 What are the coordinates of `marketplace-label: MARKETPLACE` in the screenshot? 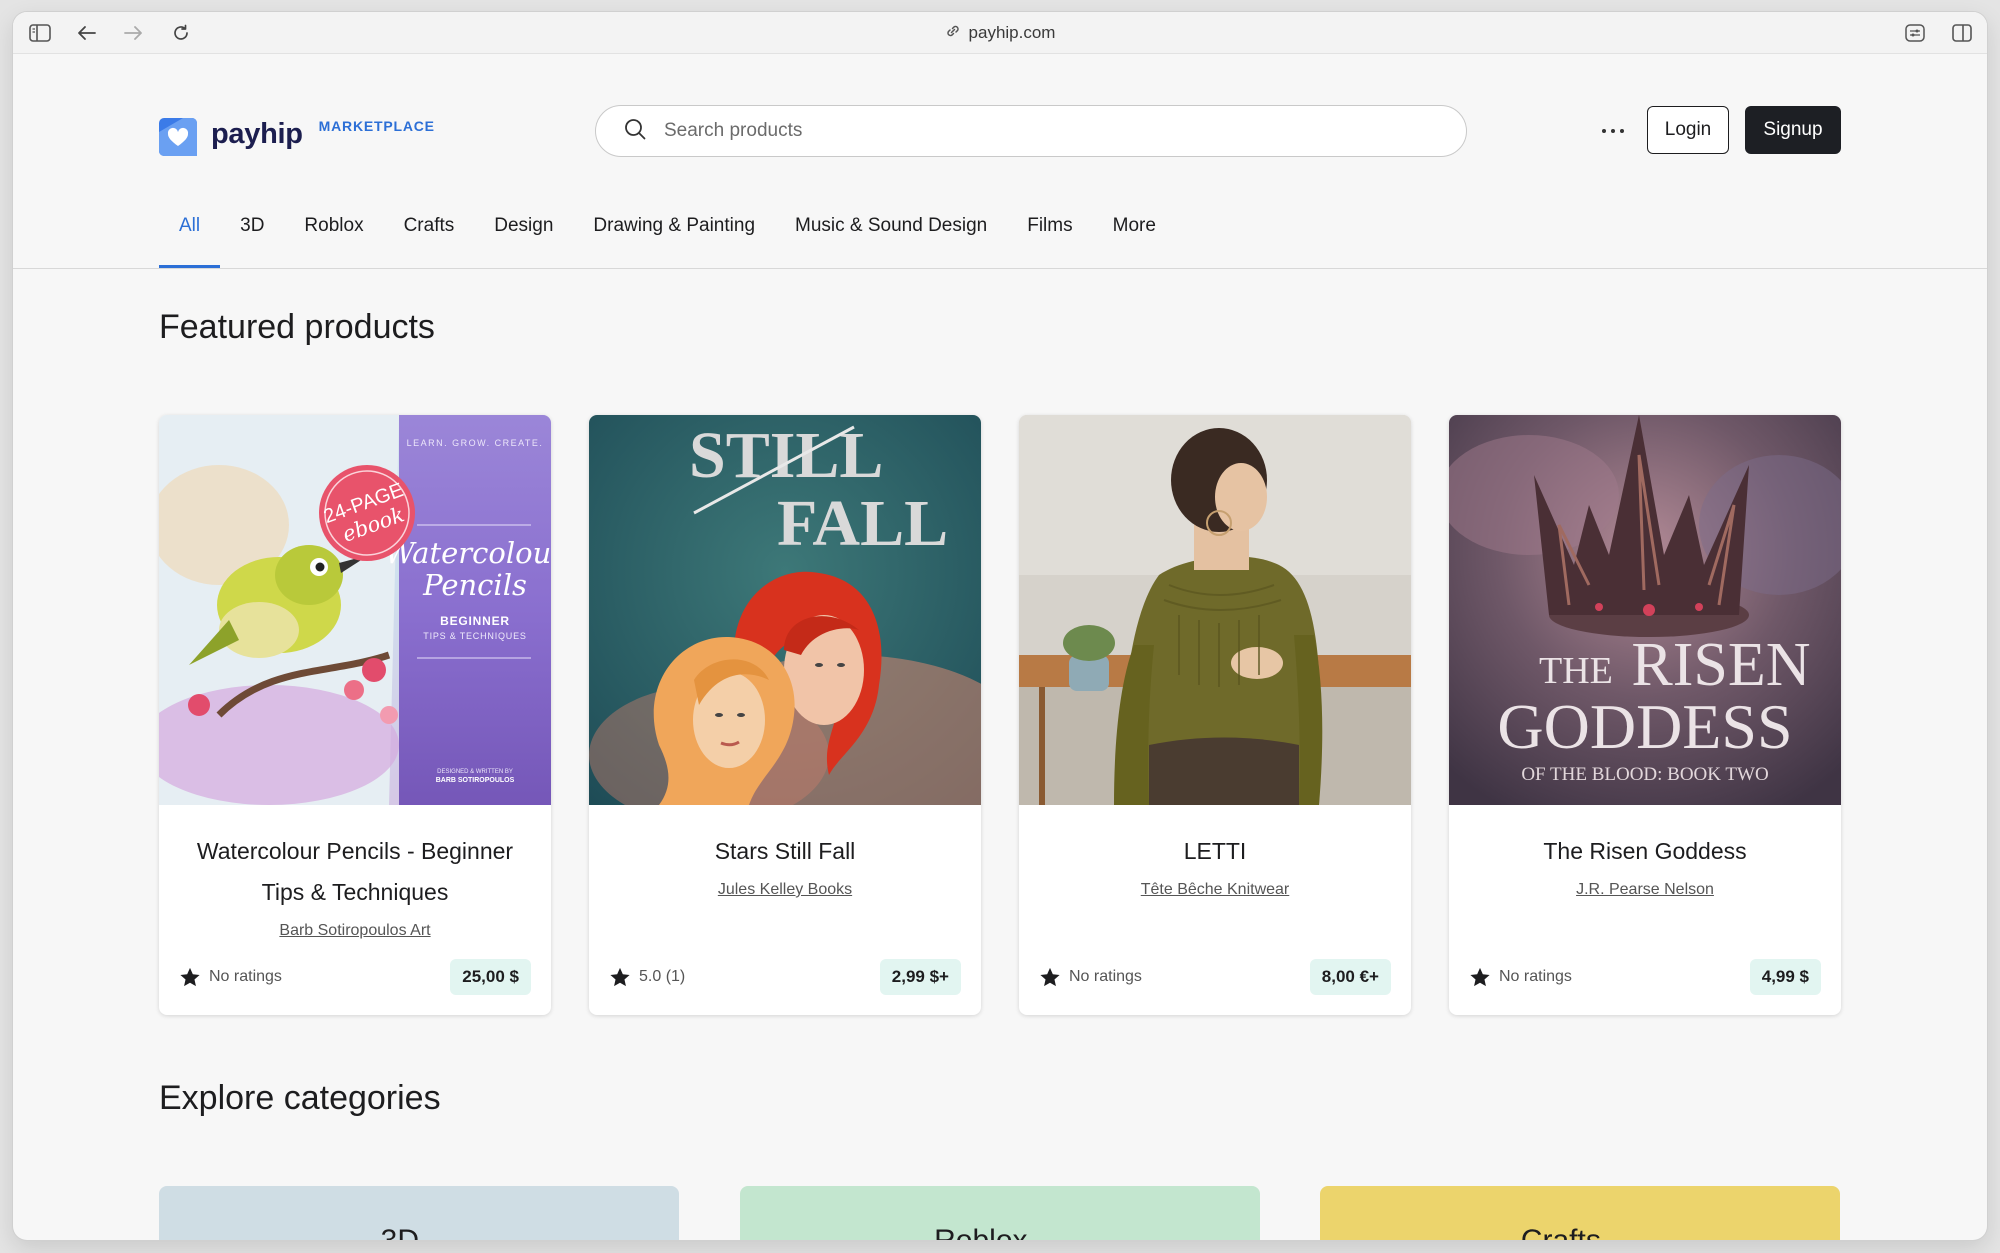 It's located at (376, 126).